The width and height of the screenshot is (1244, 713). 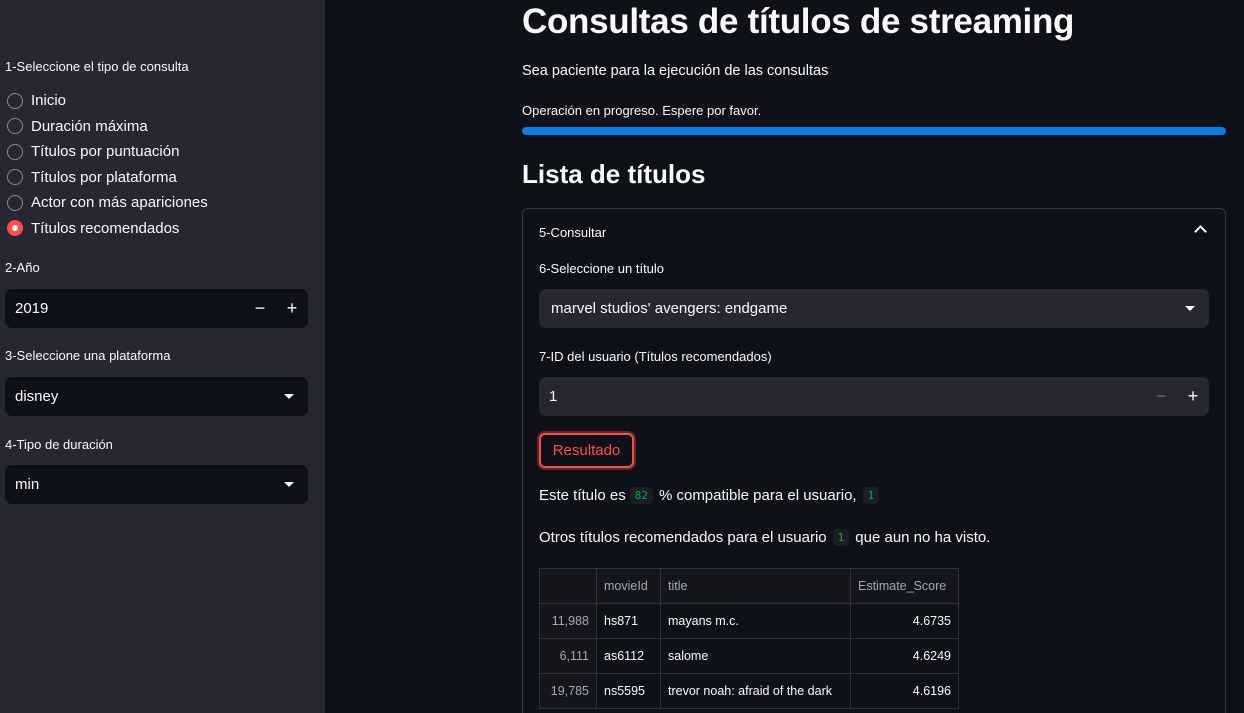 I want to click on radio-option-inicio: Inicio, so click(x=107, y=101).